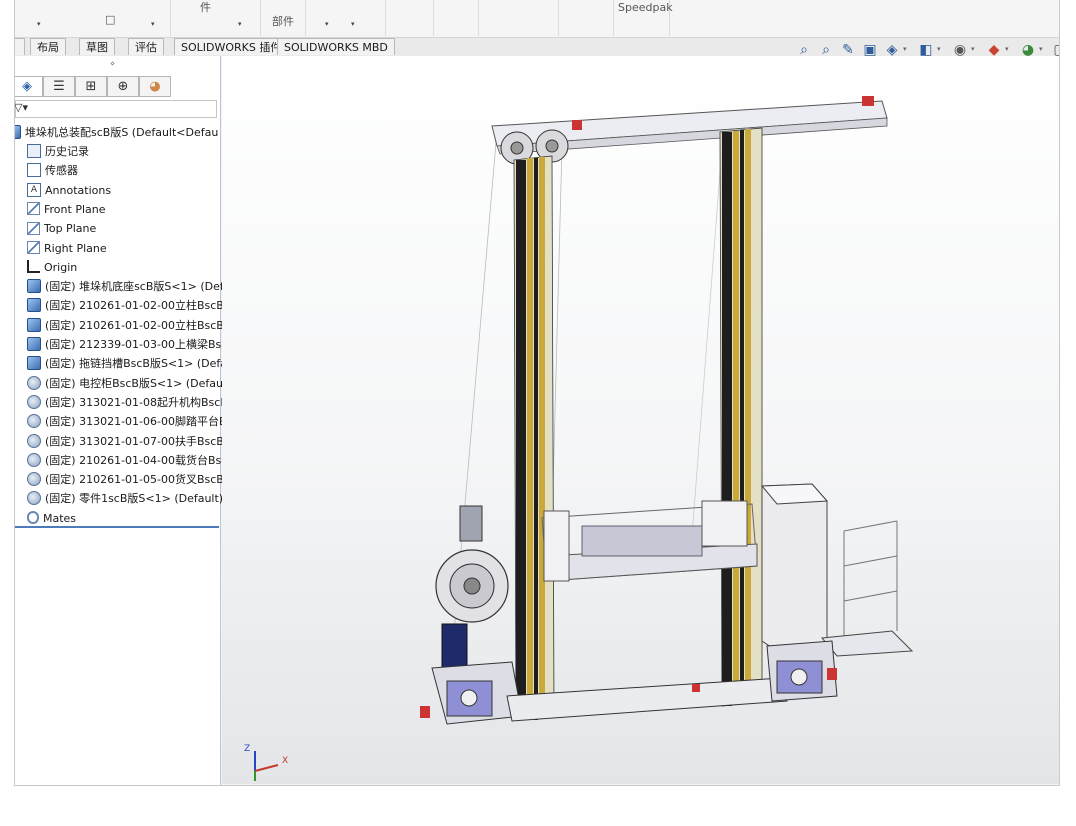 The image size is (1076, 826). What do you see at coordinates (34, 170) in the screenshot?
I see `sensor-icon` at bounding box center [34, 170].